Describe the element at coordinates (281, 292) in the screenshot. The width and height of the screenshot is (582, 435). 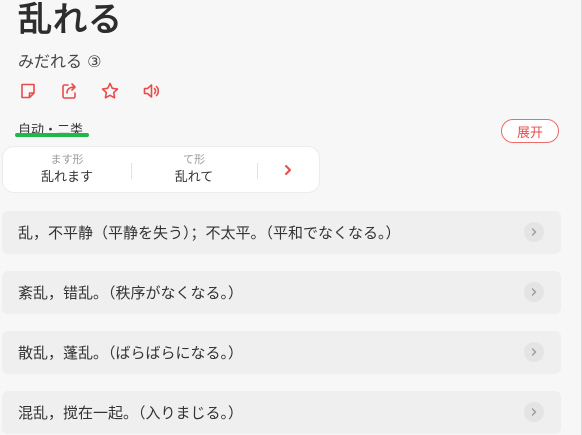
I see `meaning-item: 紊乱，错乱。（秩序がなくなる。）` at that location.